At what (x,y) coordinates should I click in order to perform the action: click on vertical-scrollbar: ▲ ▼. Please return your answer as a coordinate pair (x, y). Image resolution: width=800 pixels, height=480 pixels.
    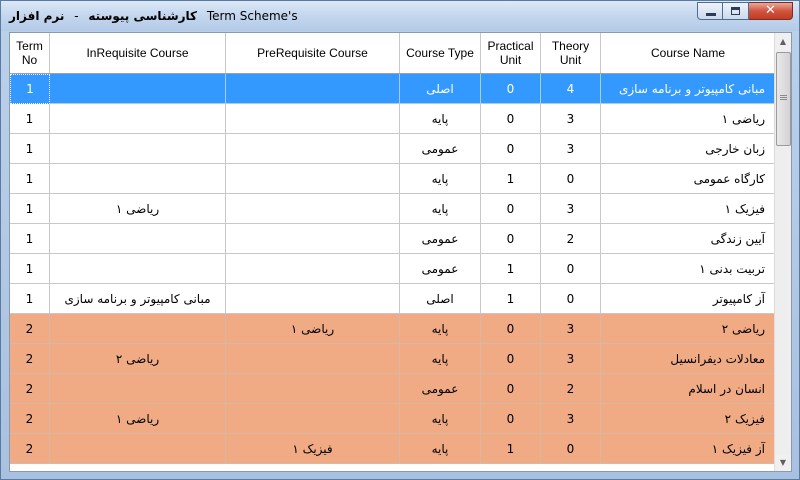
    Looking at the image, I should click on (782, 252).